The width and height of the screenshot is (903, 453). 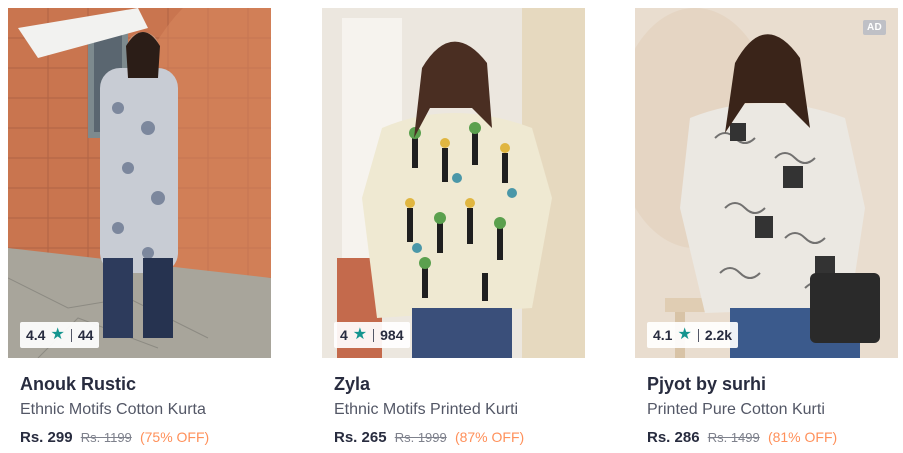 I want to click on original-price: Rs. 1499, so click(x=733, y=437).